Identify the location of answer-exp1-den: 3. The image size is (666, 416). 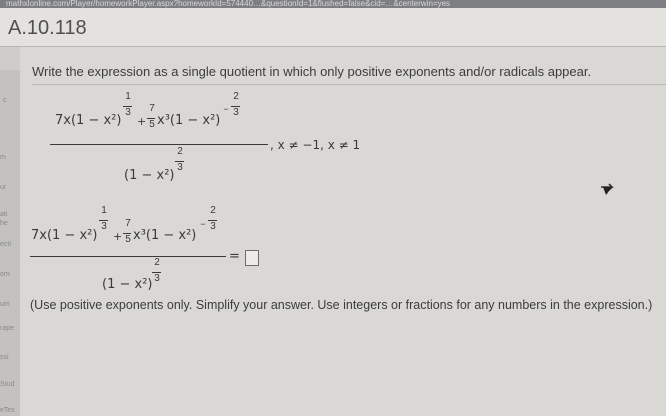
(104, 226).